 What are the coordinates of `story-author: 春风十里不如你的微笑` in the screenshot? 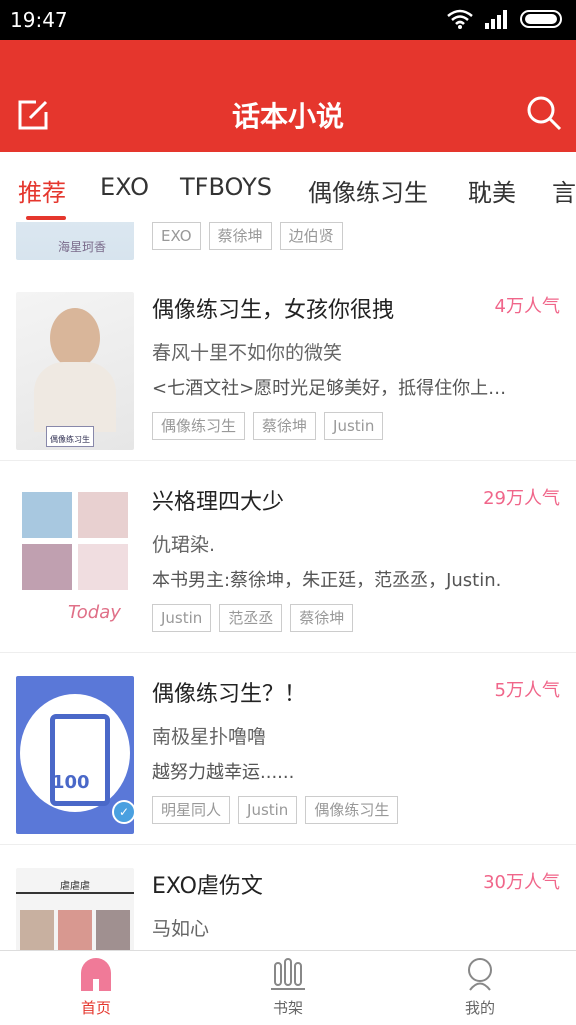 It's located at (247, 353).